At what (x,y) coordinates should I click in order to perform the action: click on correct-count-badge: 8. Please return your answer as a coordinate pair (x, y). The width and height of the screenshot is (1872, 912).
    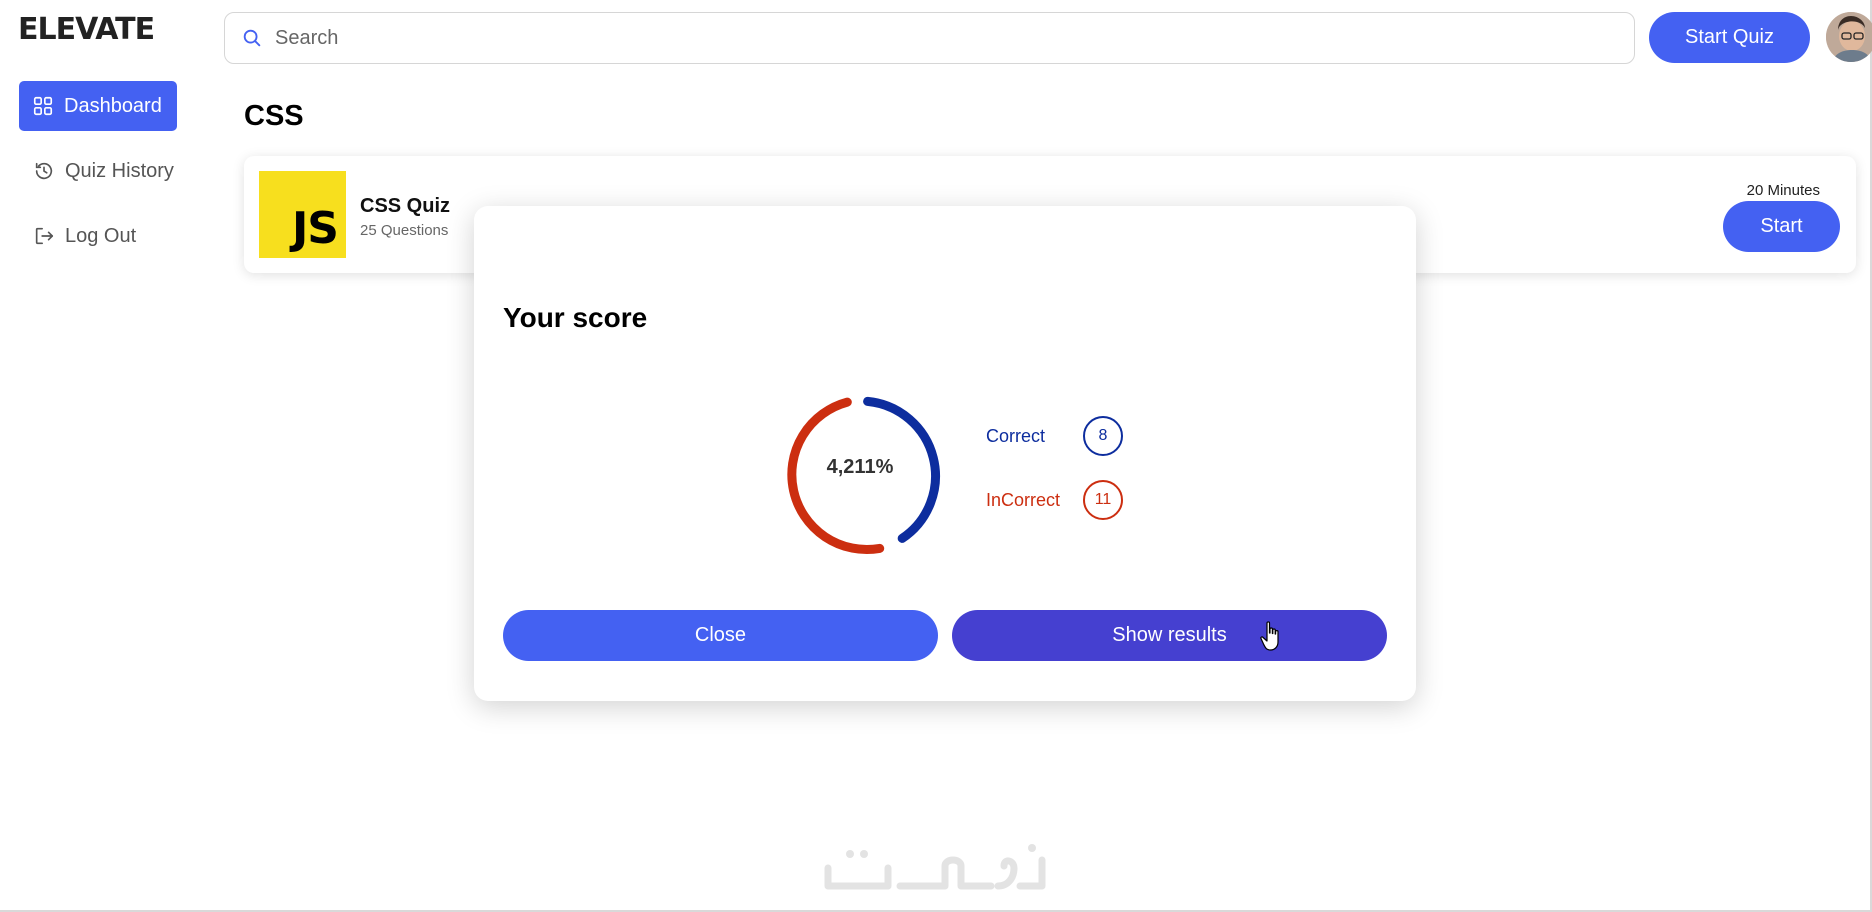
    Looking at the image, I should click on (1103, 436).